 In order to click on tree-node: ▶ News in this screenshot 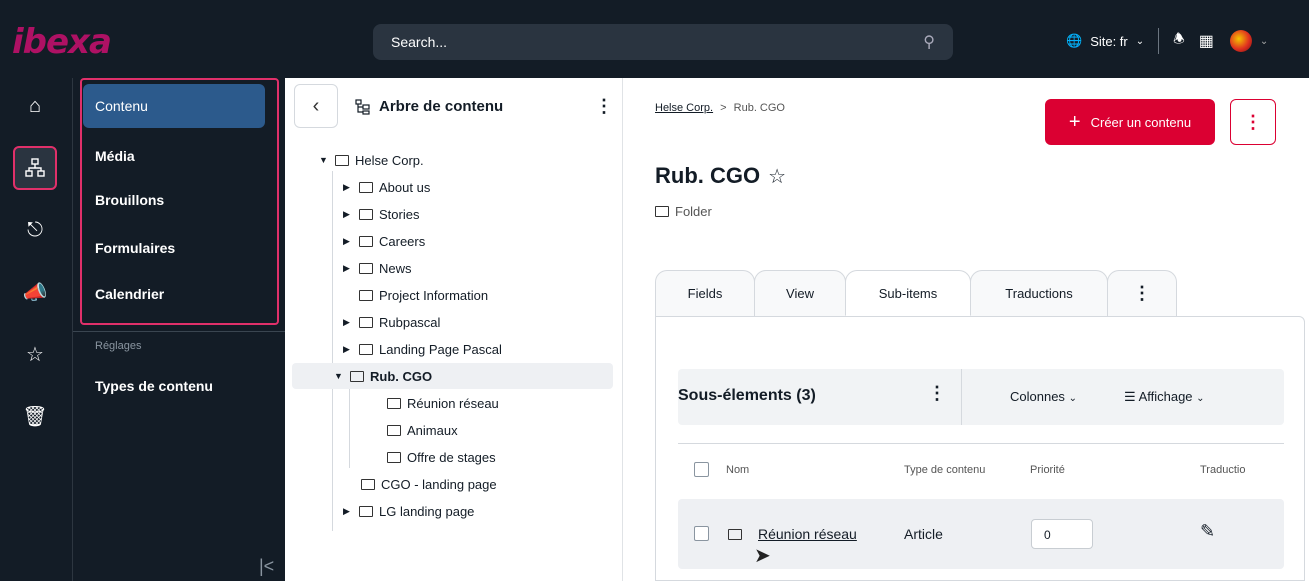, I will do `click(377, 268)`.